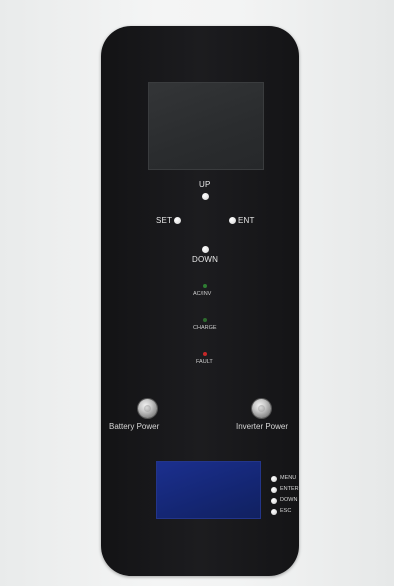  I want to click on enter-button, so click(274, 490).